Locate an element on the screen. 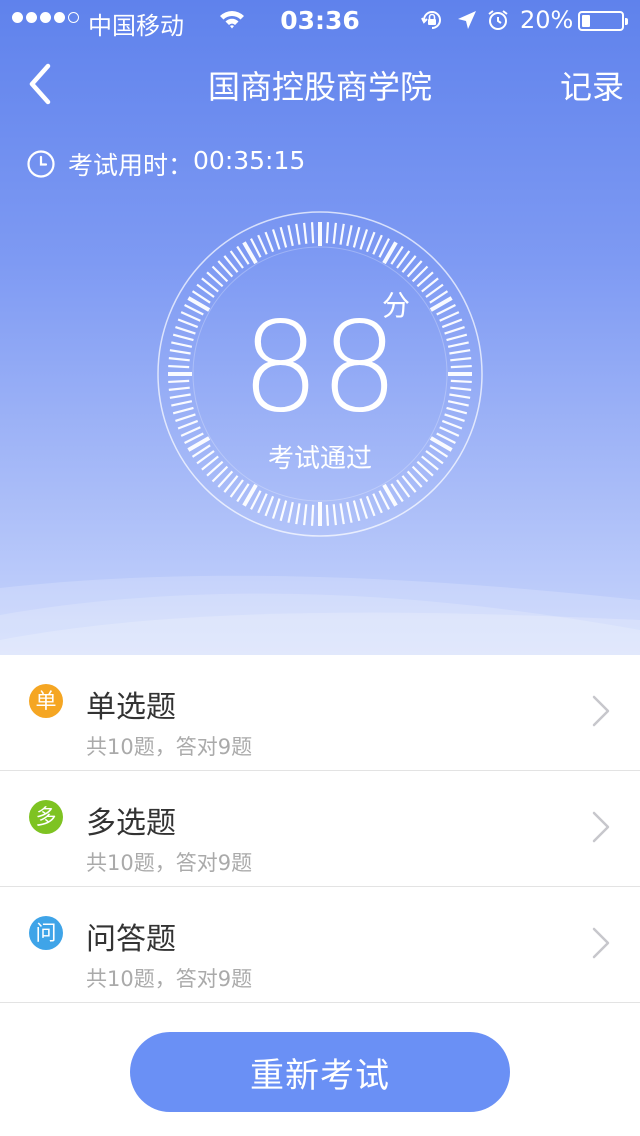 The width and height of the screenshot is (640, 1136). wave-decoration is located at coordinates (320, 615).